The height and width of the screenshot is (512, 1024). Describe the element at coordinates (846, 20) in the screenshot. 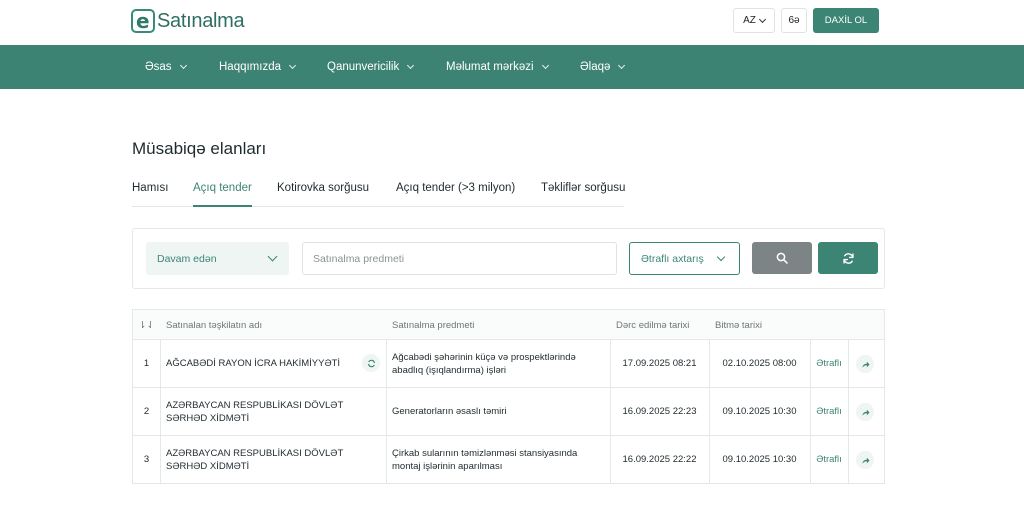

I see `login-button: DAXİL OL` at that location.